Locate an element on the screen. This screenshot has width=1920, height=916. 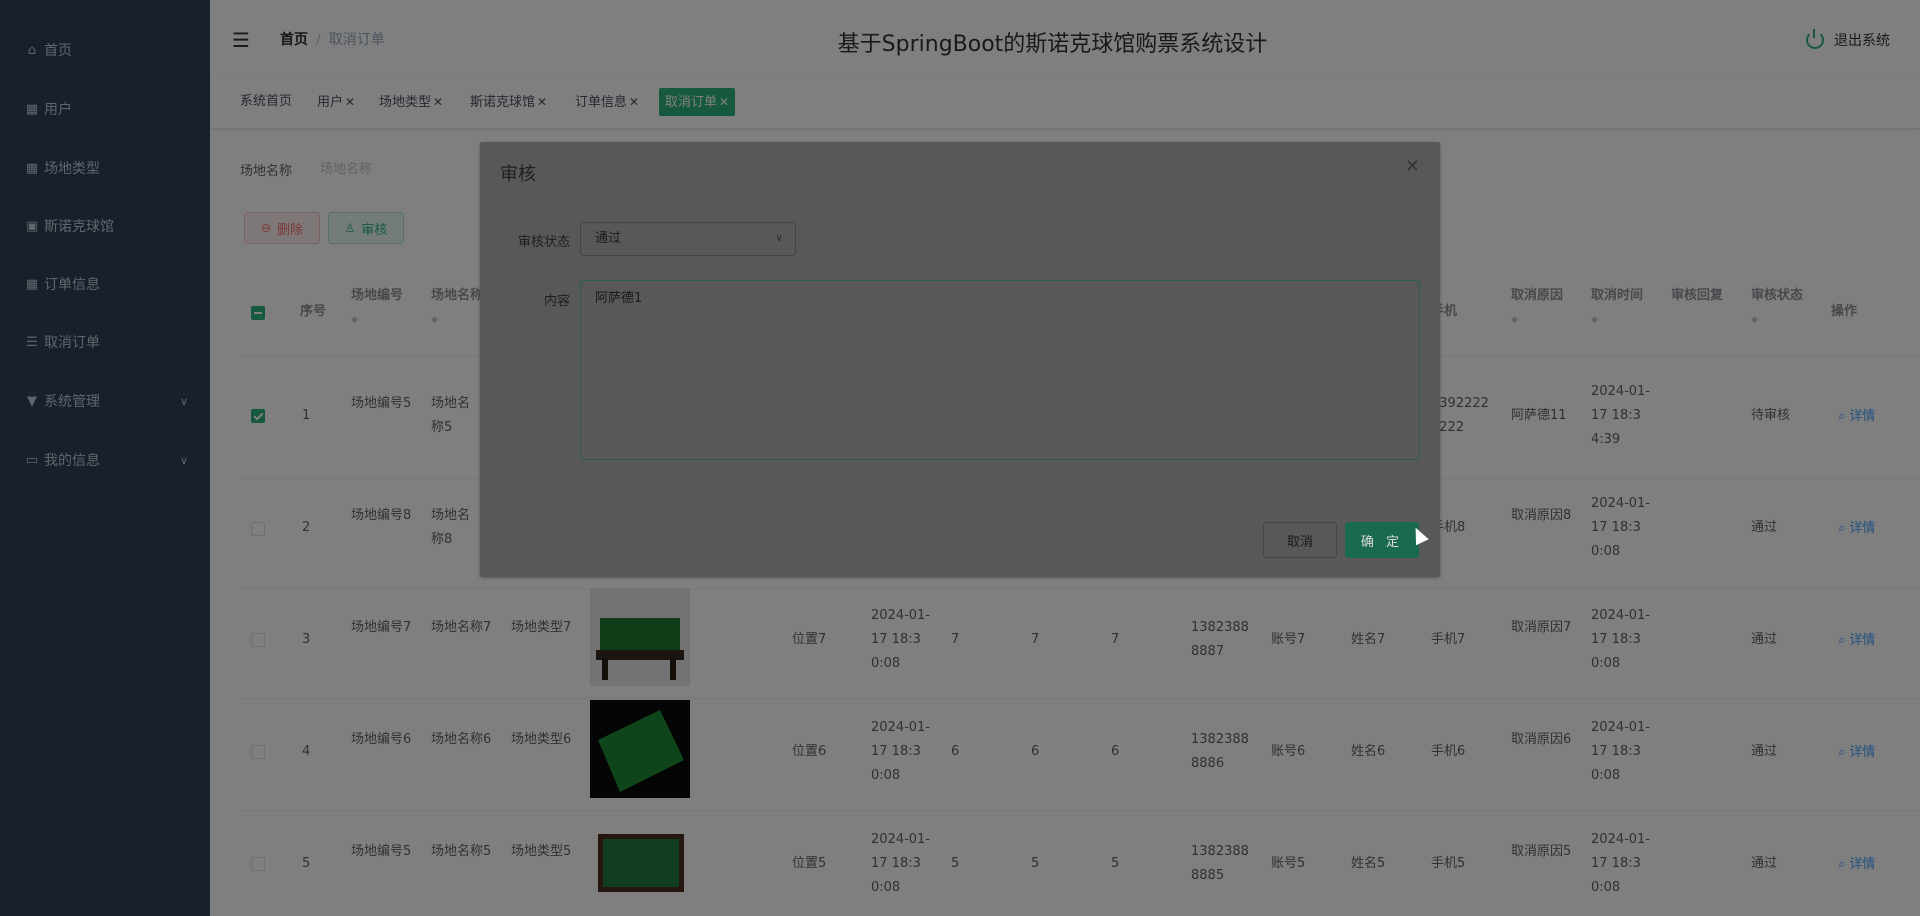
cancel-button: 取消 is located at coordinates (1300, 540).